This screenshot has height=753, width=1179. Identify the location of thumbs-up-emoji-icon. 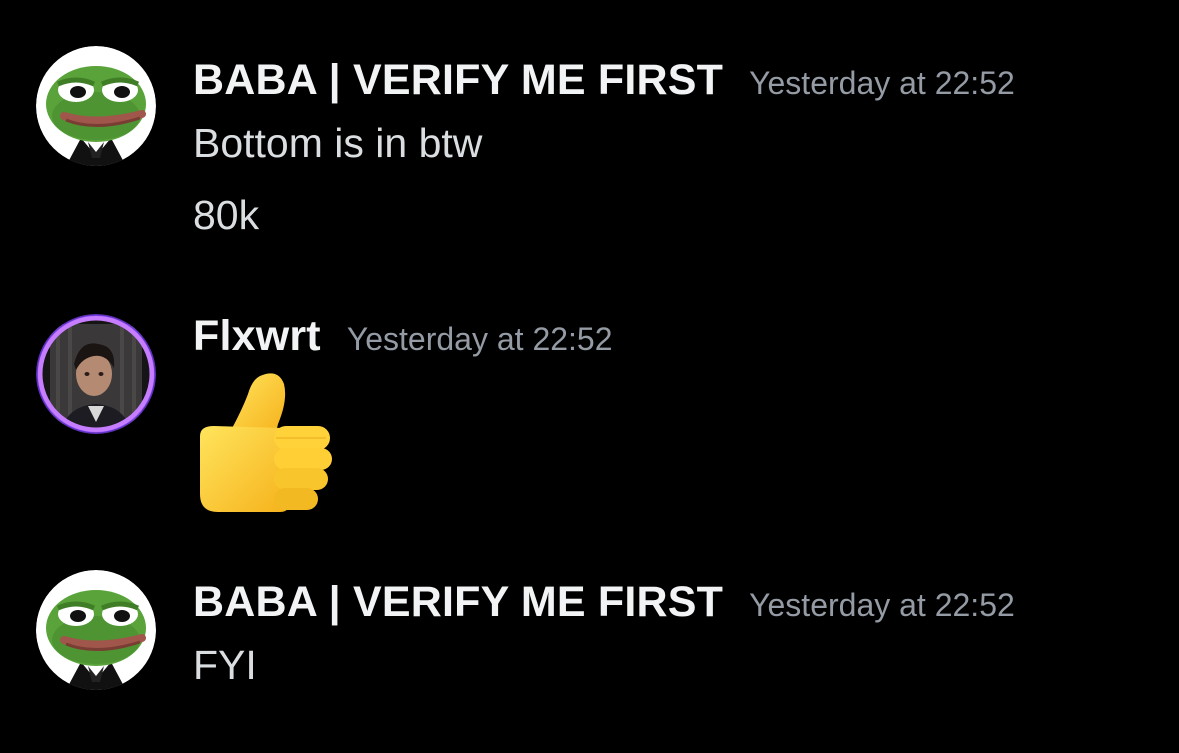
(262, 443).